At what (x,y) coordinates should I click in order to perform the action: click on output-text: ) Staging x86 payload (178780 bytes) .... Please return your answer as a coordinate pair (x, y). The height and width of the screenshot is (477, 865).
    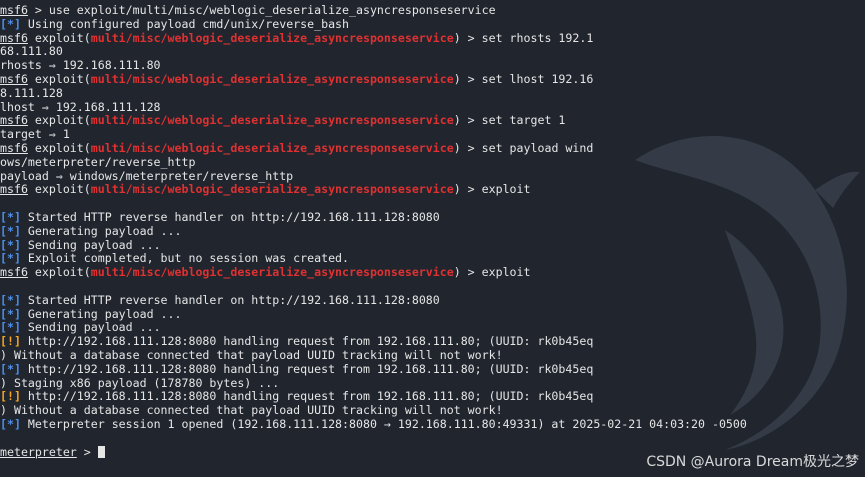
    Looking at the image, I should click on (140, 382).